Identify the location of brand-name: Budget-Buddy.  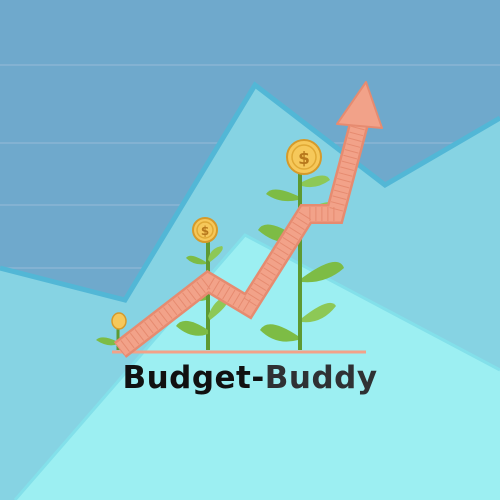
(250, 378).